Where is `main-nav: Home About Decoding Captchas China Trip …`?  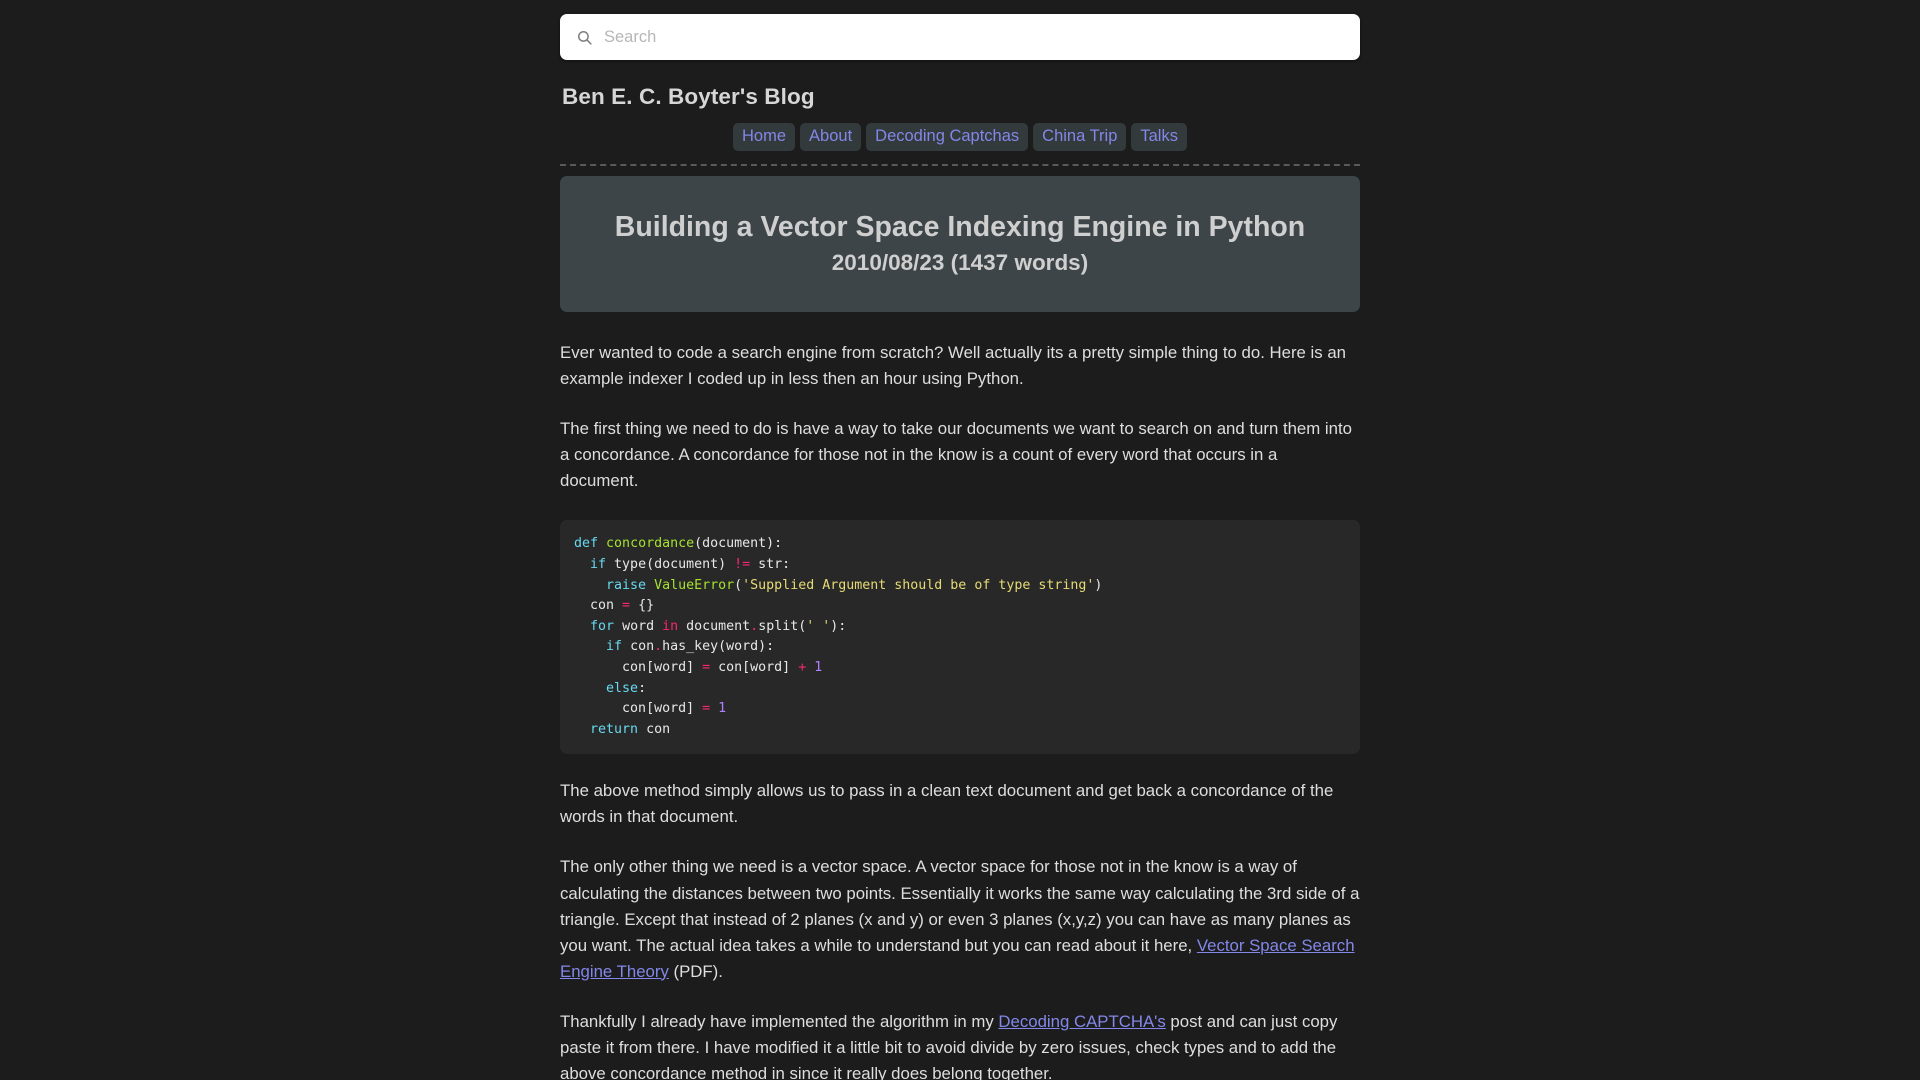 main-nav: Home About Decoding Captchas China Trip … is located at coordinates (960, 137).